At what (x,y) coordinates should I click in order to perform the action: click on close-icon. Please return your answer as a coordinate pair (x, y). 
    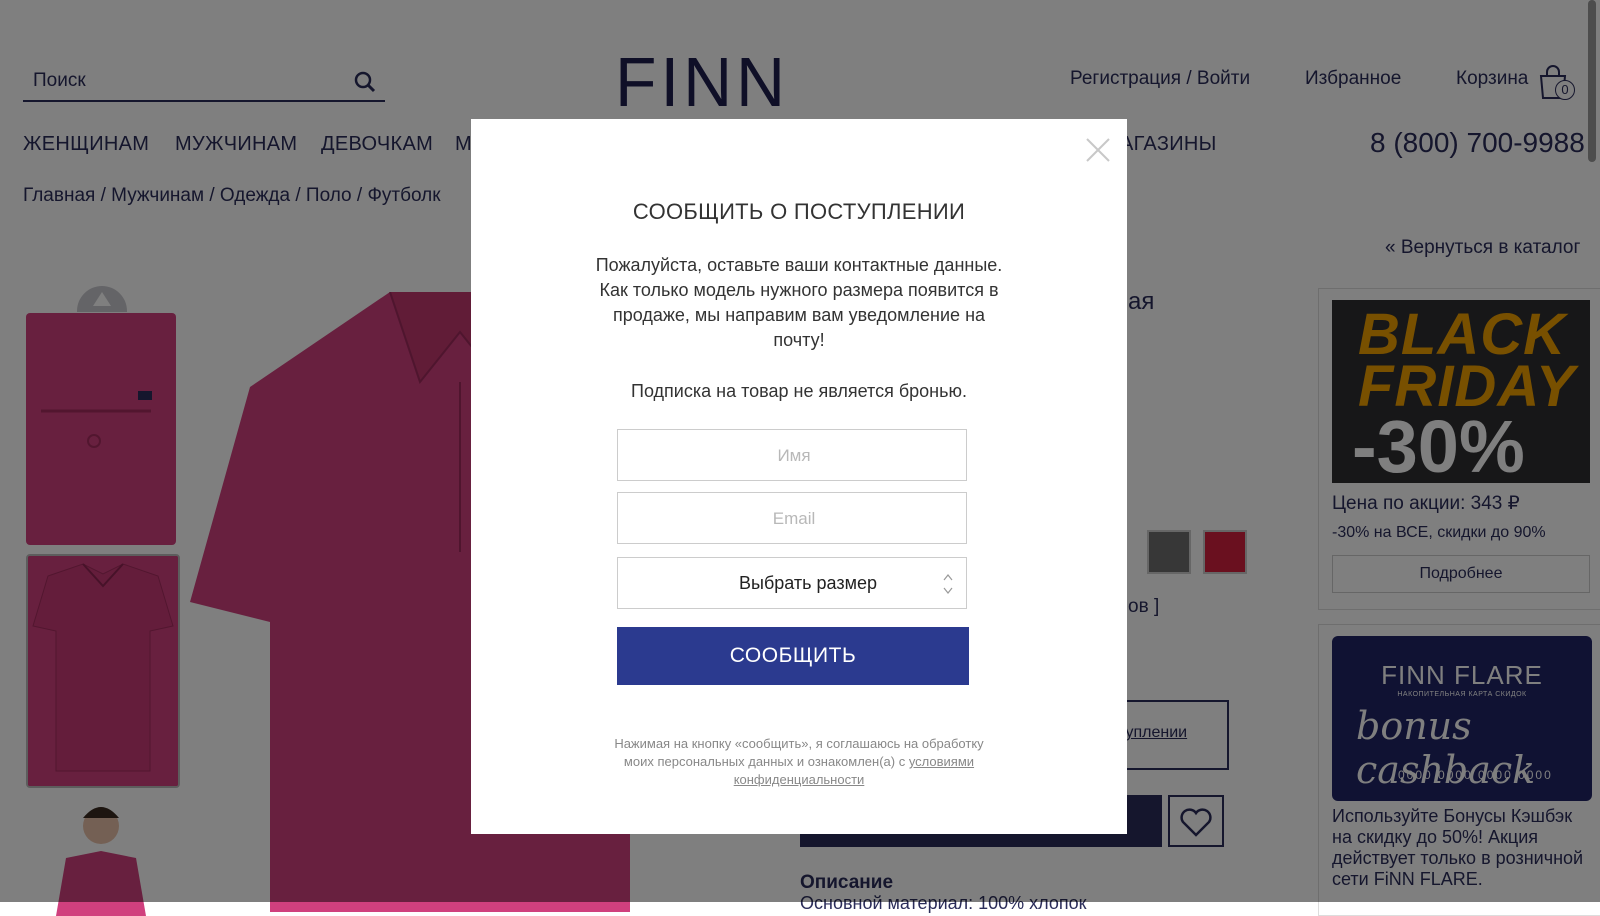
    Looking at the image, I should click on (1098, 150).